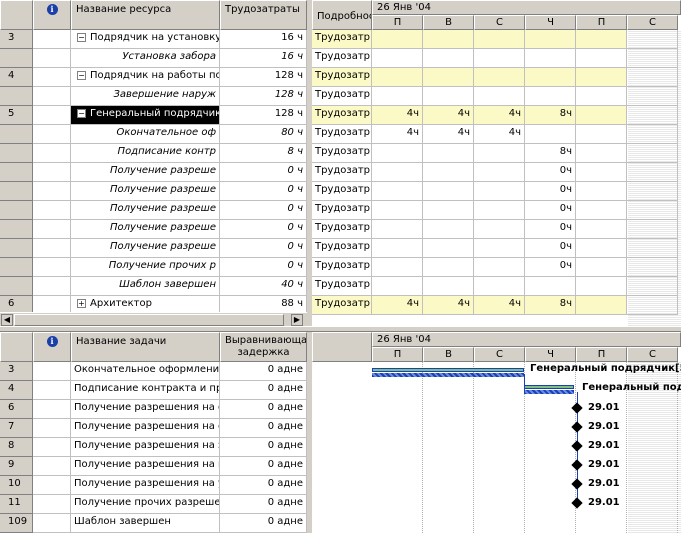  What do you see at coordinates (149, 320) in the screenshot?
I see `scroll-thumb` at bounding box center [149, 320].